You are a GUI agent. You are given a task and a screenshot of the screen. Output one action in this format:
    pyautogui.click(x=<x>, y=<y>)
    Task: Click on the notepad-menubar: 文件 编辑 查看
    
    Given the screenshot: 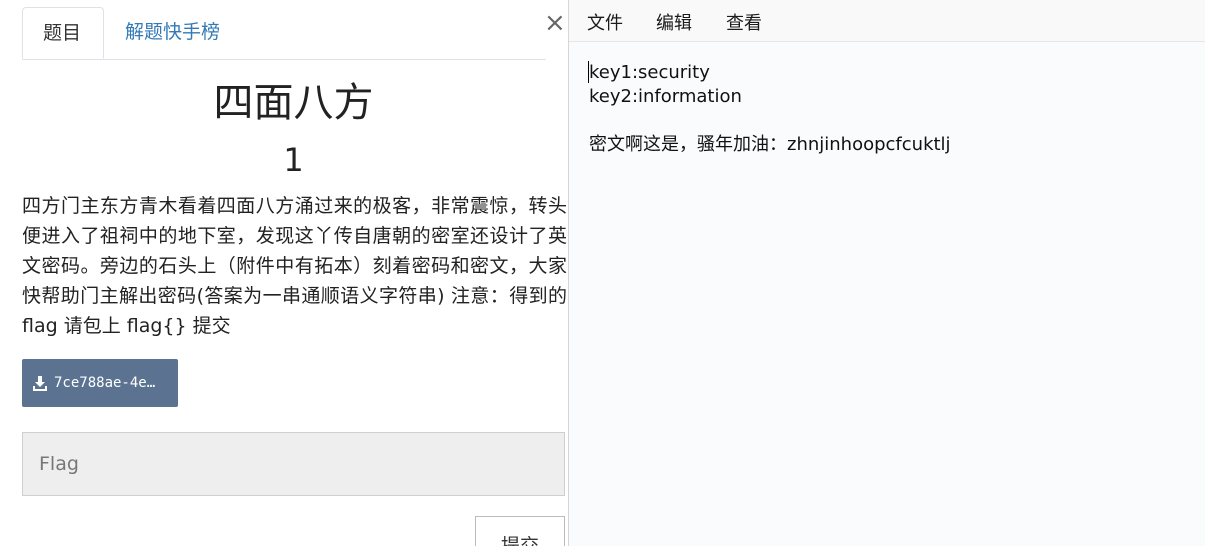 What is the action you would take?
    pyautogui.click(x=887, y=21)
    